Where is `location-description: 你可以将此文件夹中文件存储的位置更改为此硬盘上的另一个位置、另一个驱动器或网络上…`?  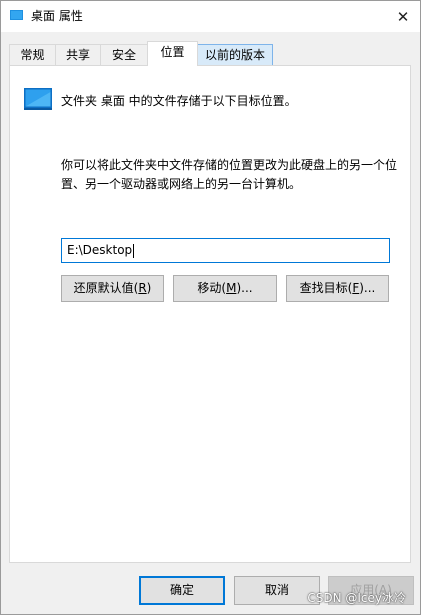
location-description: 你可以将此文件夹中文件存储的位置更改为此硬盘上的另一个位置、另一个驱动器或网络上… is located at coordinates (229, 174).